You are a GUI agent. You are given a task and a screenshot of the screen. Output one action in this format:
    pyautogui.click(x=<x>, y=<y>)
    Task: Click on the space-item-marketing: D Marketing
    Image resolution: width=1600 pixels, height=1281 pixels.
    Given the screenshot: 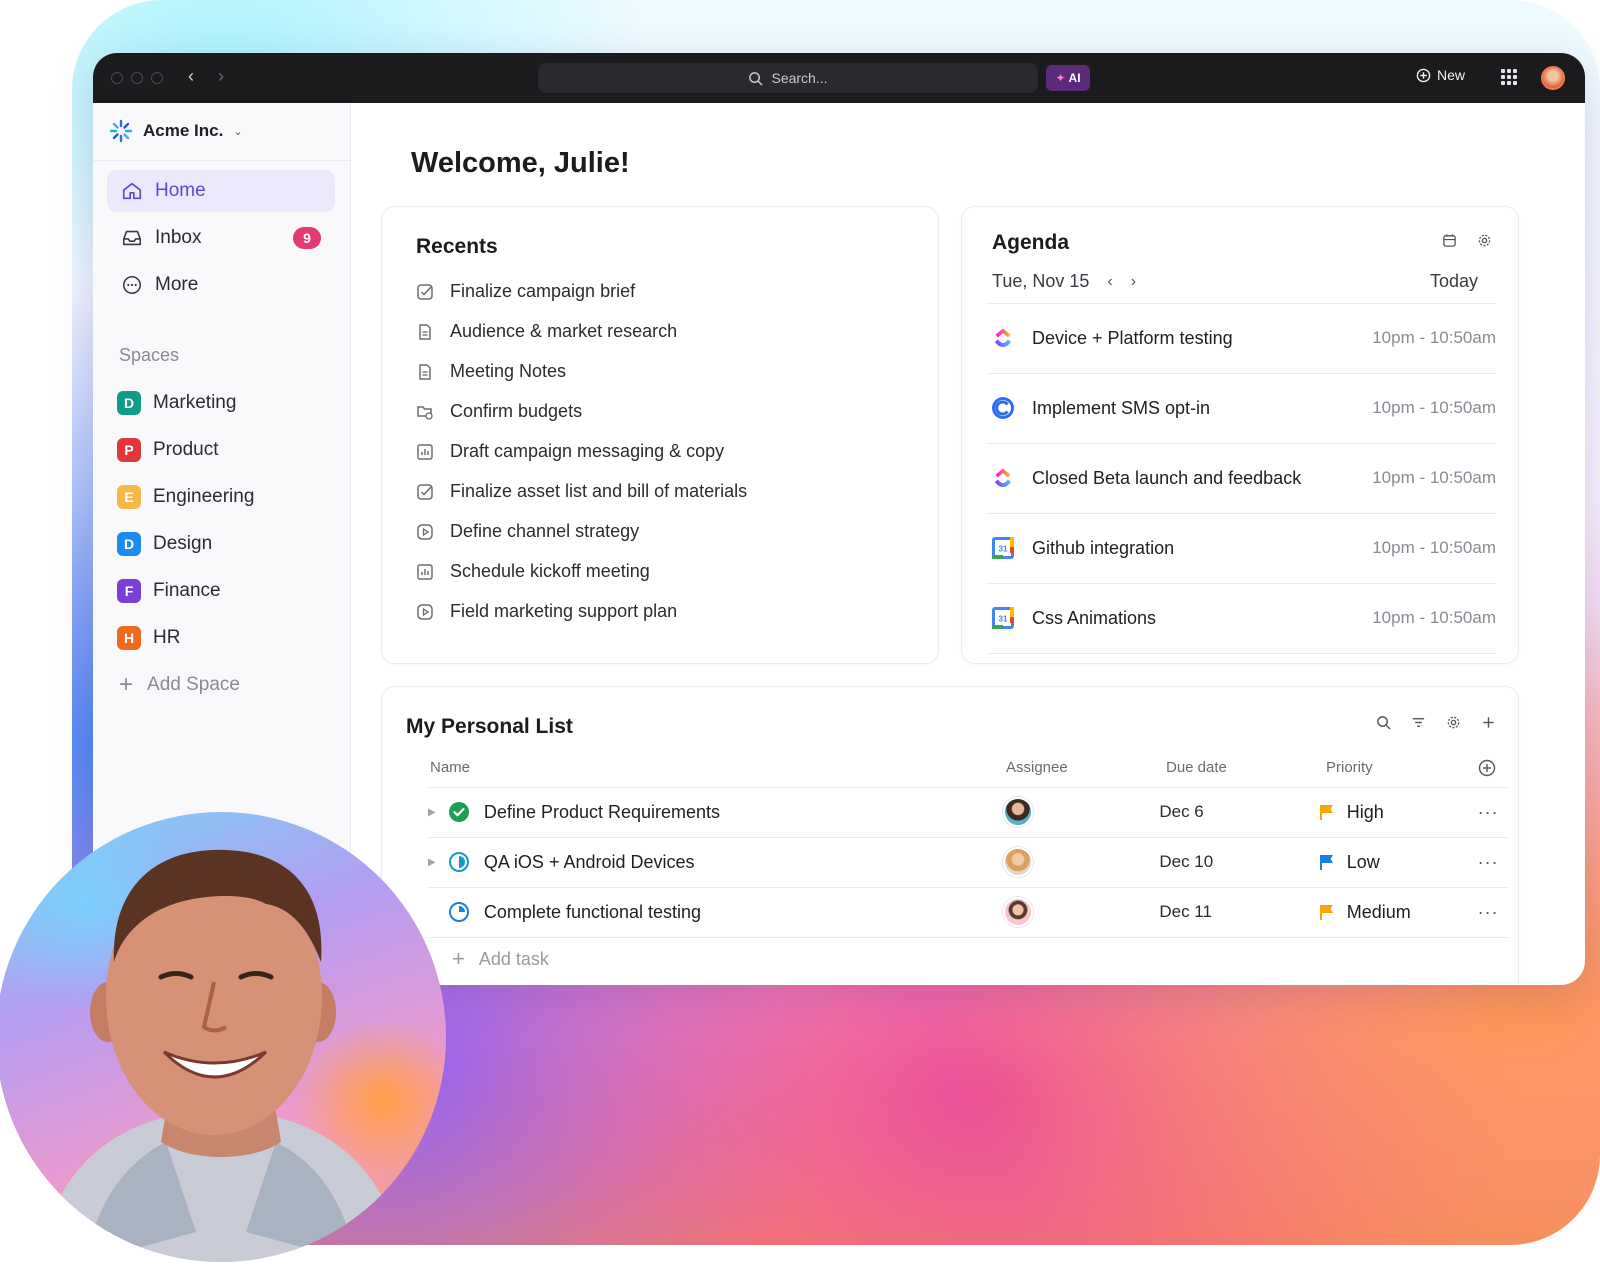 What is the action you would take?
    pyautogui.click(x=176, y=403)
    